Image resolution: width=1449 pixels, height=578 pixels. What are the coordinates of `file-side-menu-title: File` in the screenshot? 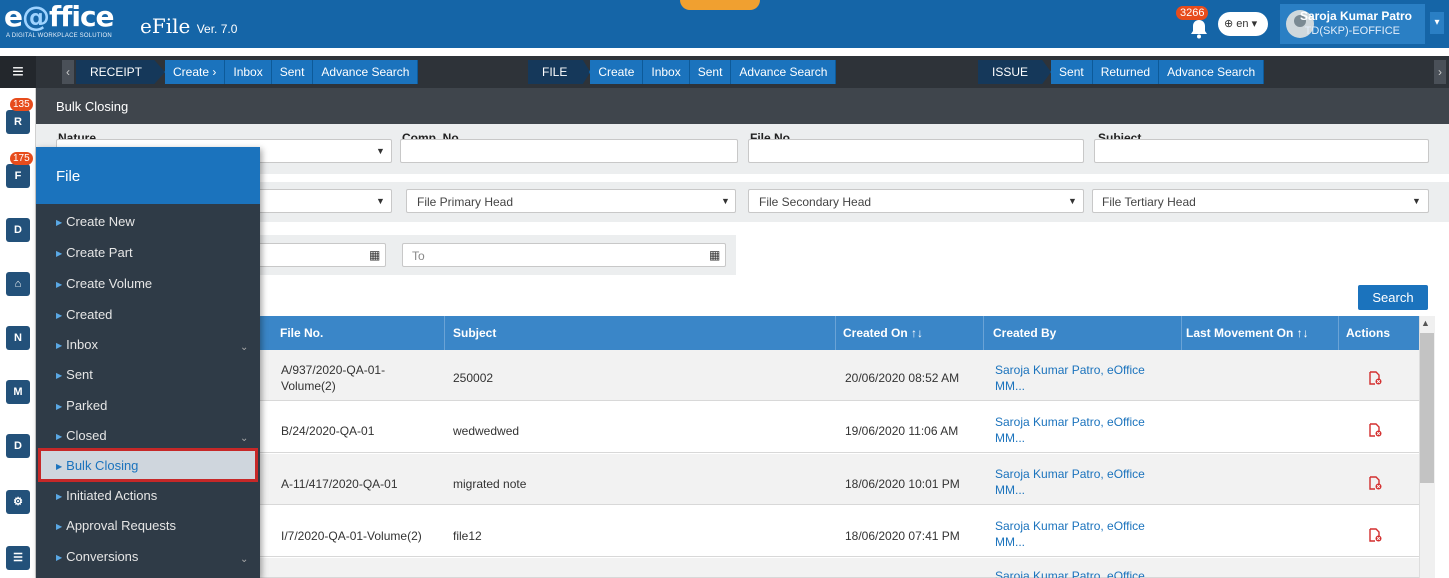 It's located at (68, 176).